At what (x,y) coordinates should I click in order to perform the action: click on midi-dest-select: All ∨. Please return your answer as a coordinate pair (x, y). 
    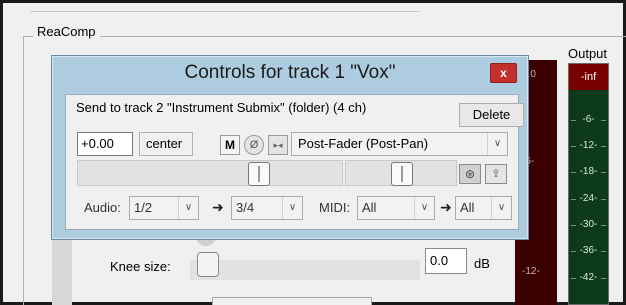
    Looking at the image, I should click on (483, 208).